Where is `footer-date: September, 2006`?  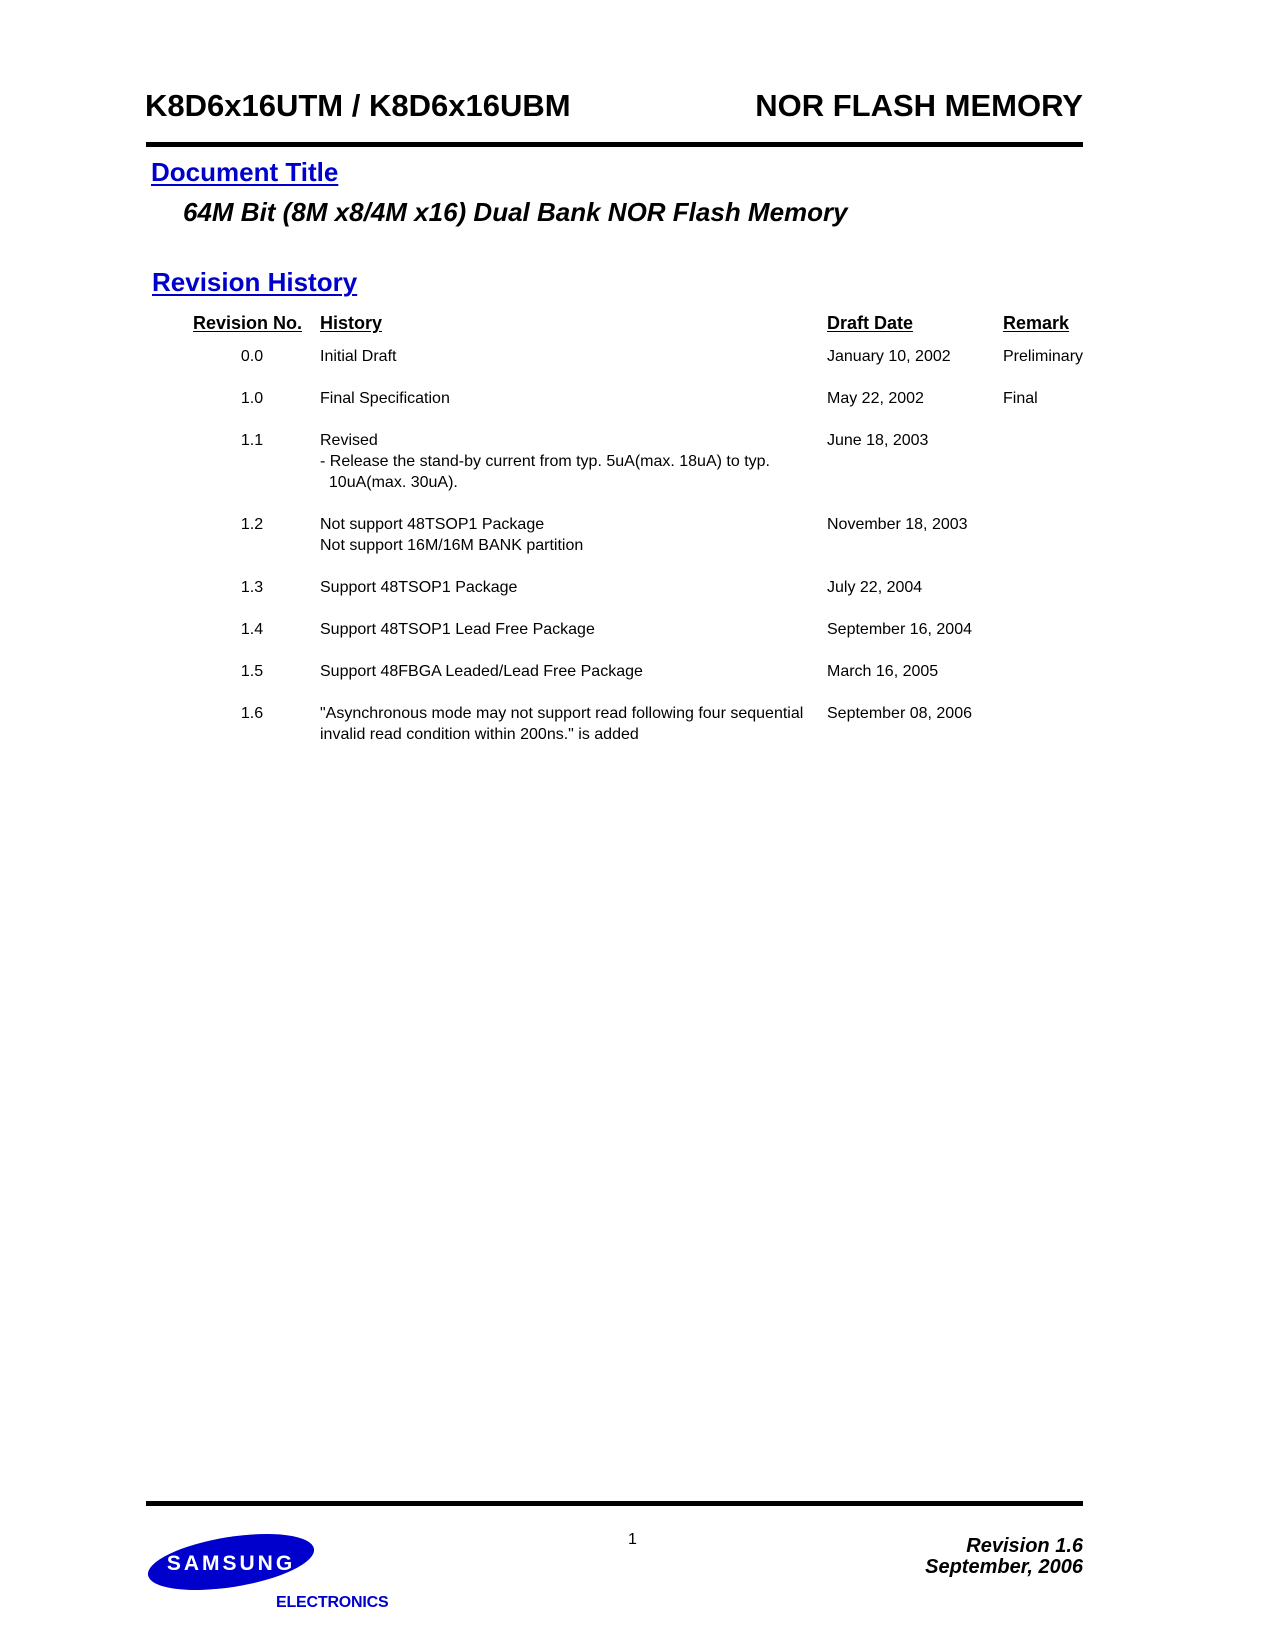 footer-date: September, 2006 is located at coordinates (1004, 1567).